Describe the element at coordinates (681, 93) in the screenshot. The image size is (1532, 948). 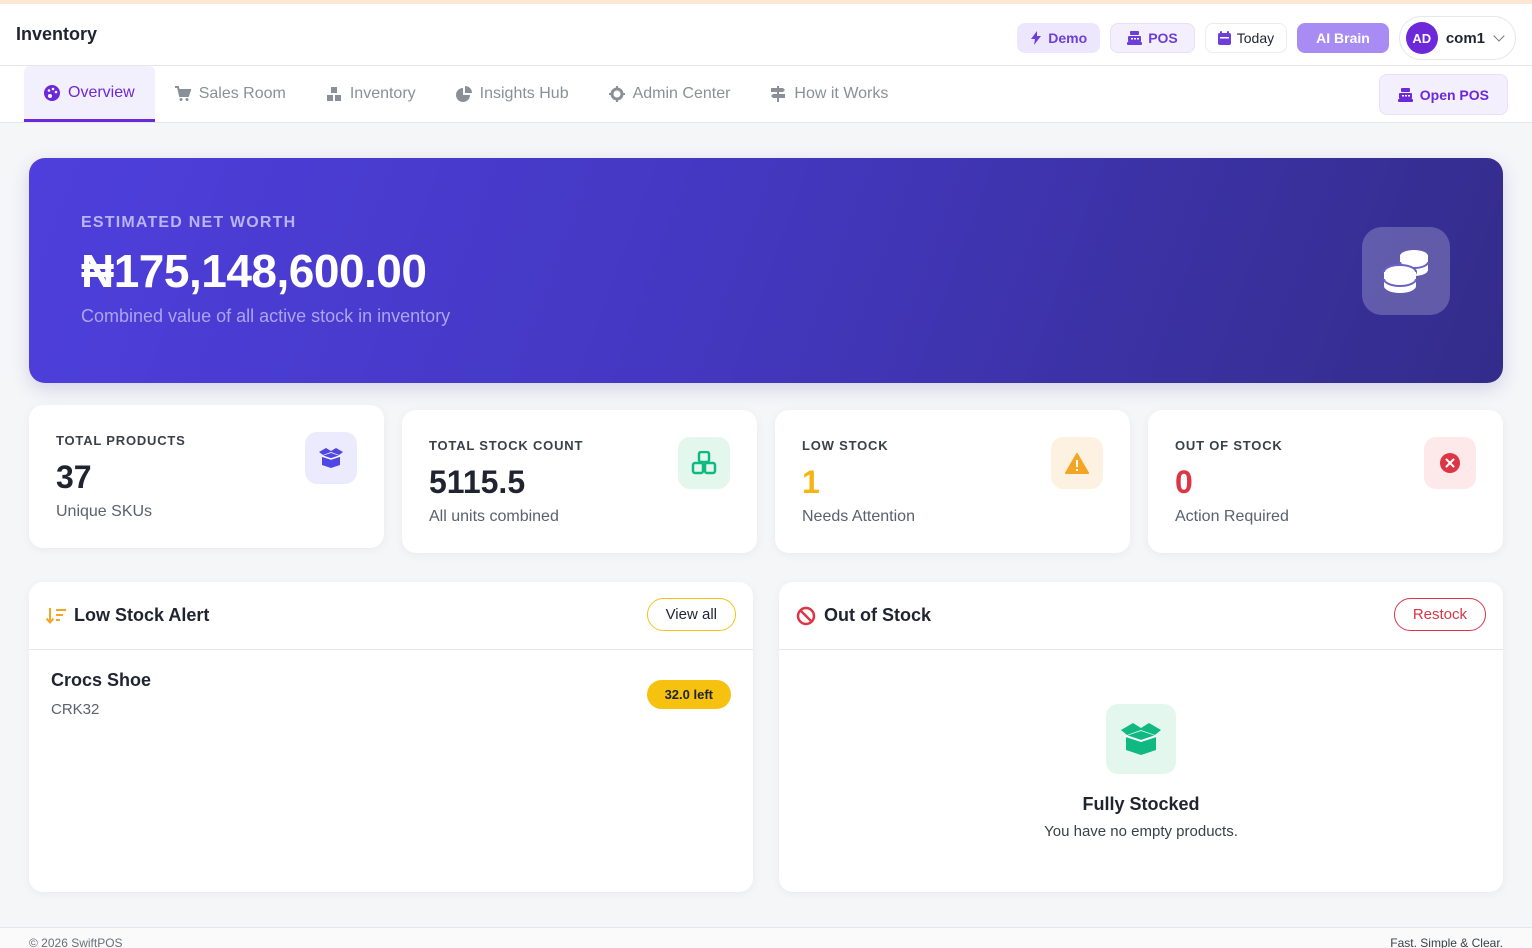
I see `tab-admin-center-label: Admin Center` at that location.